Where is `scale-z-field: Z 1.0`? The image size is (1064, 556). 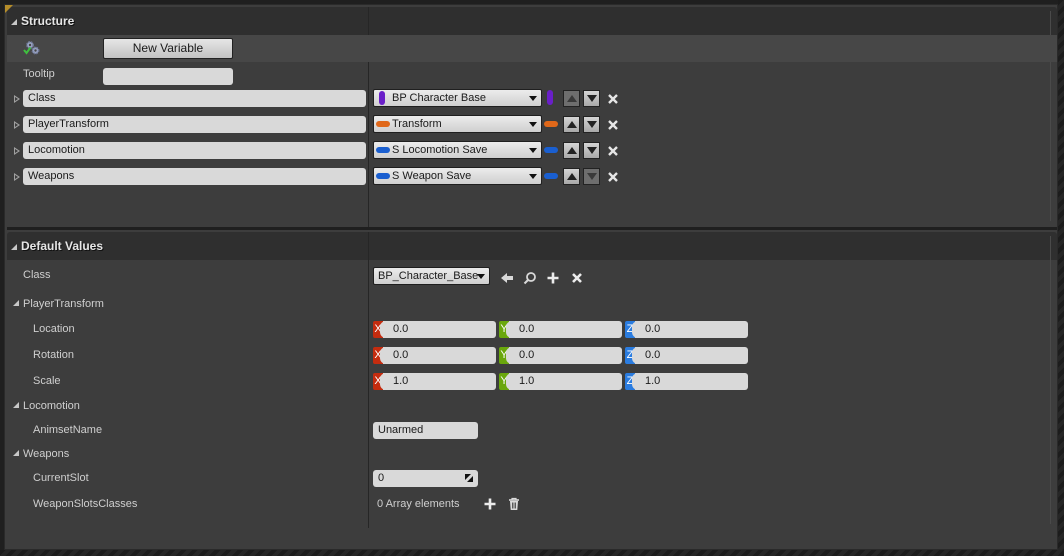
scale-z-field: Z 1.0 is located at coordinates (686, 381).